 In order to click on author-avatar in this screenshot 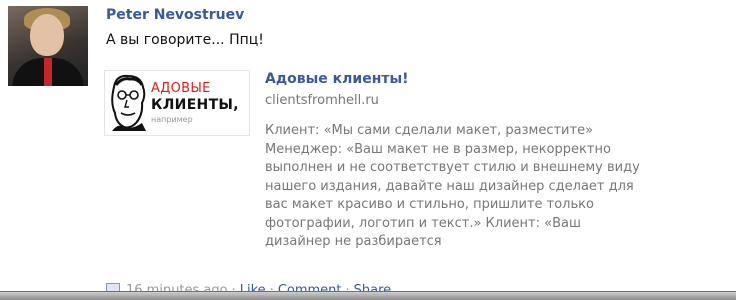, I will do `click(48, 46)`.